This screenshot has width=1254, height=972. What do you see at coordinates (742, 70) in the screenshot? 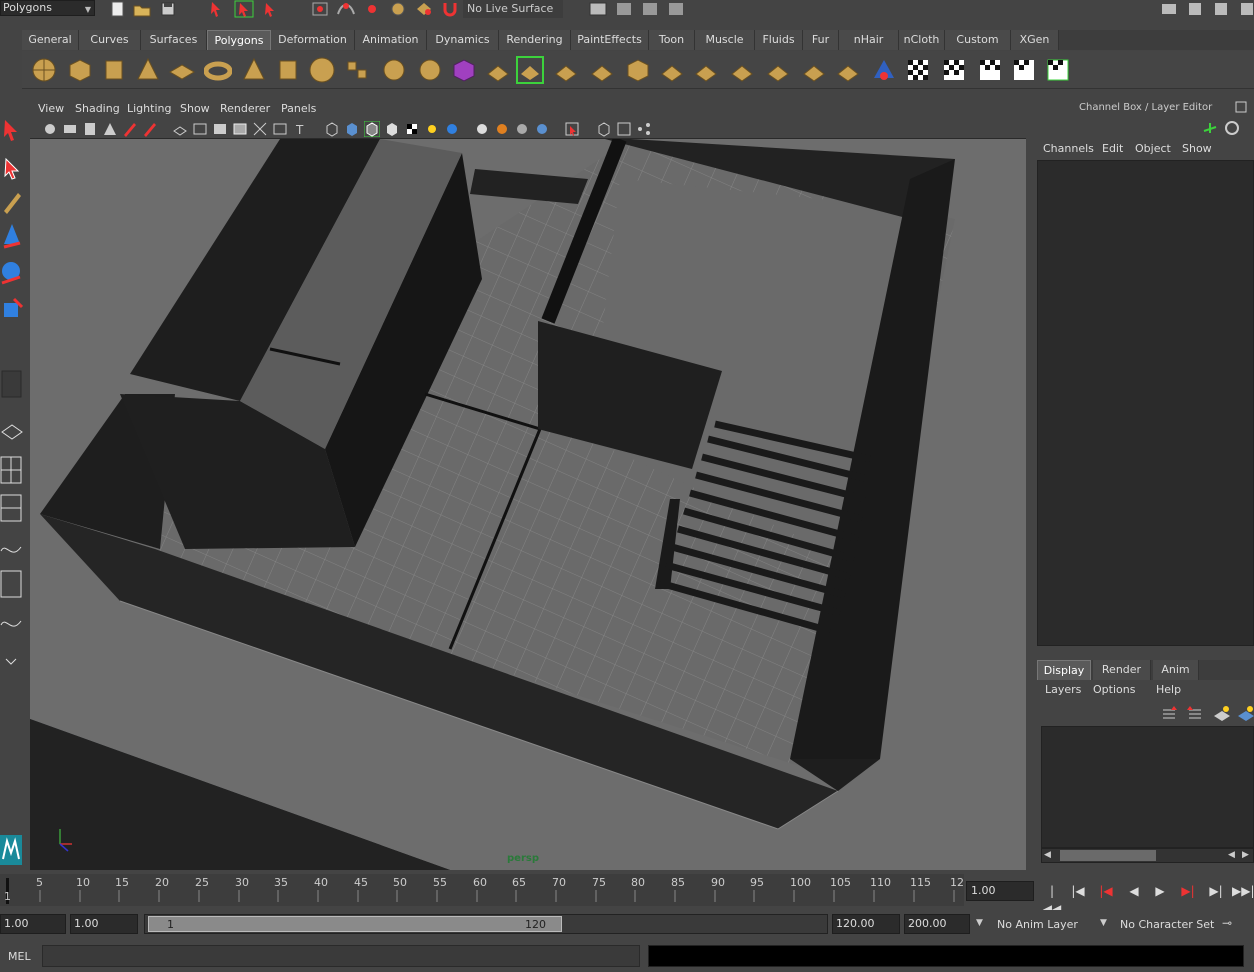
I see `merge-icon` at bounding box center [742, 70].